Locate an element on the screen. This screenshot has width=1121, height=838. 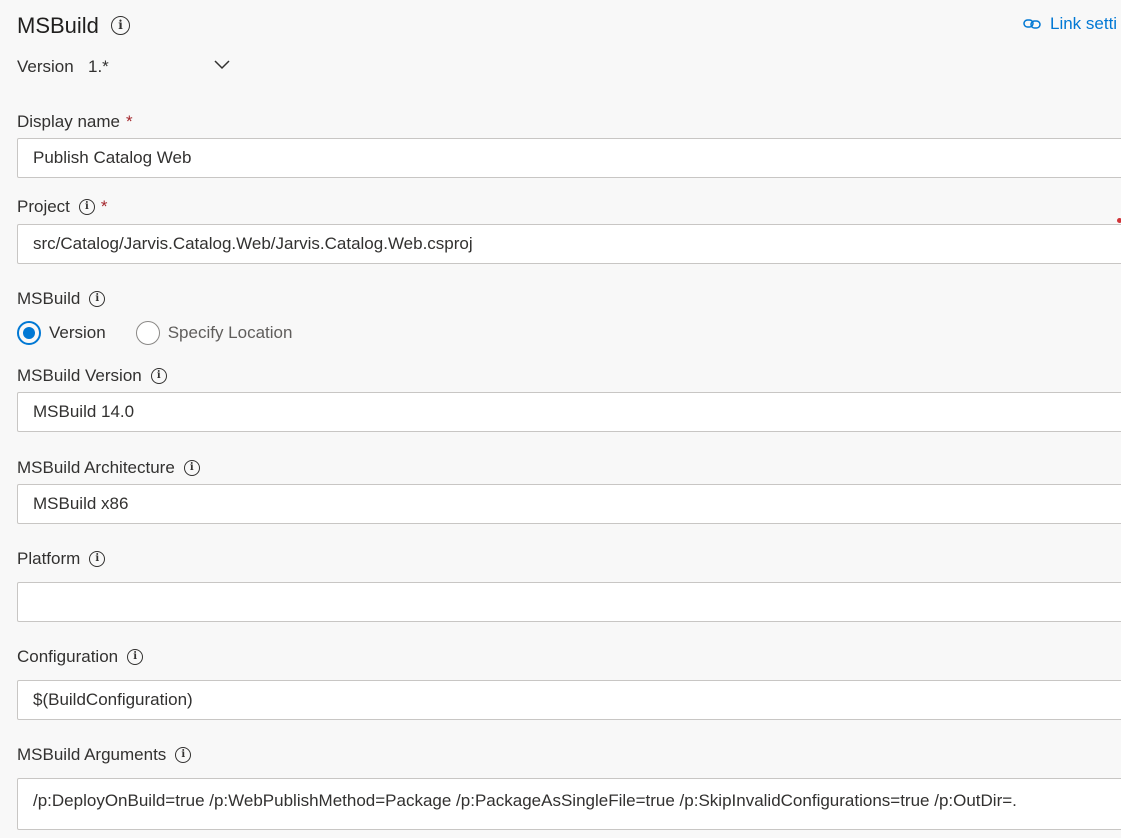
radio-option-specify-location: Specify Location is located at coordinates (214, 333).